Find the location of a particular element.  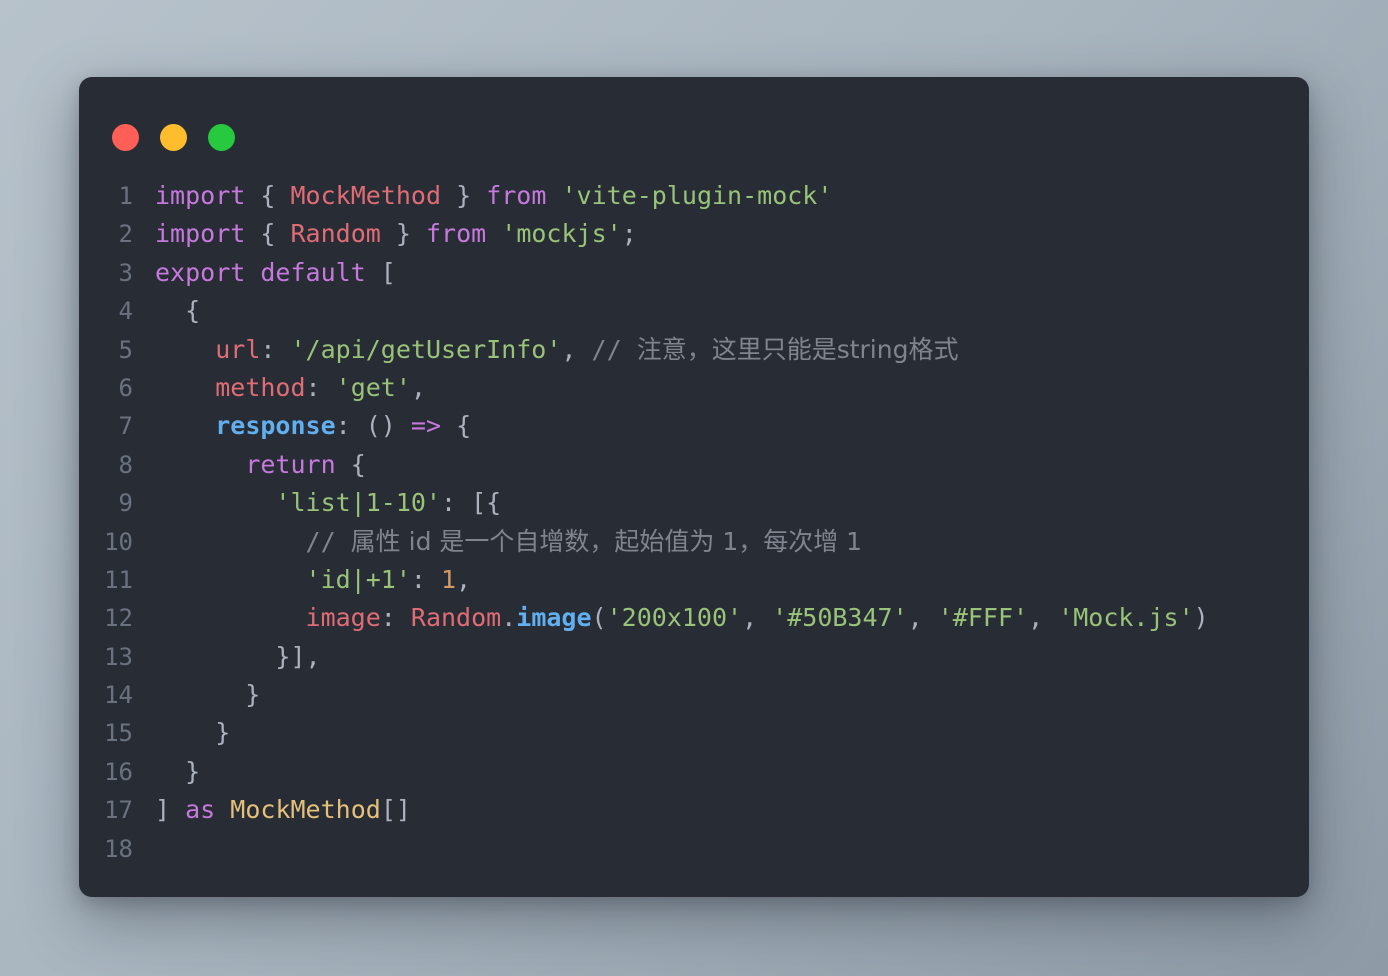

line-number: 10 is located at coordinates (118, 541).